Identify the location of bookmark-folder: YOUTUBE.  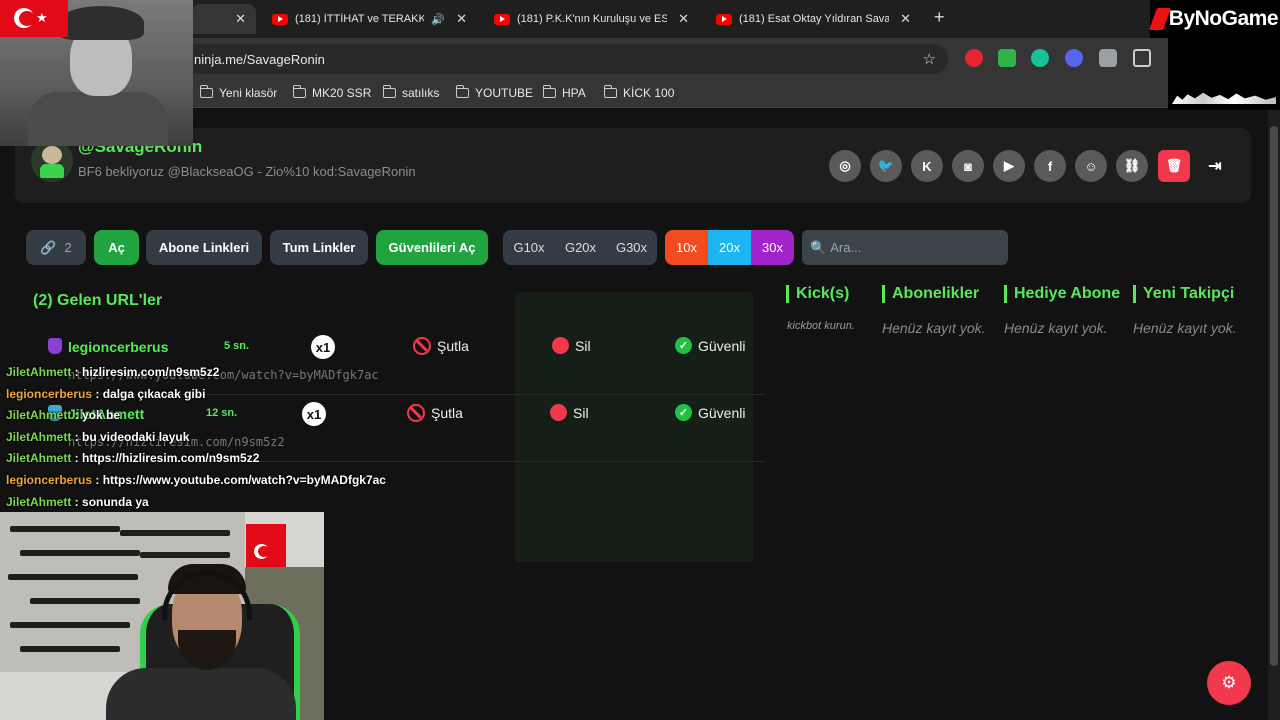
(494, 92).